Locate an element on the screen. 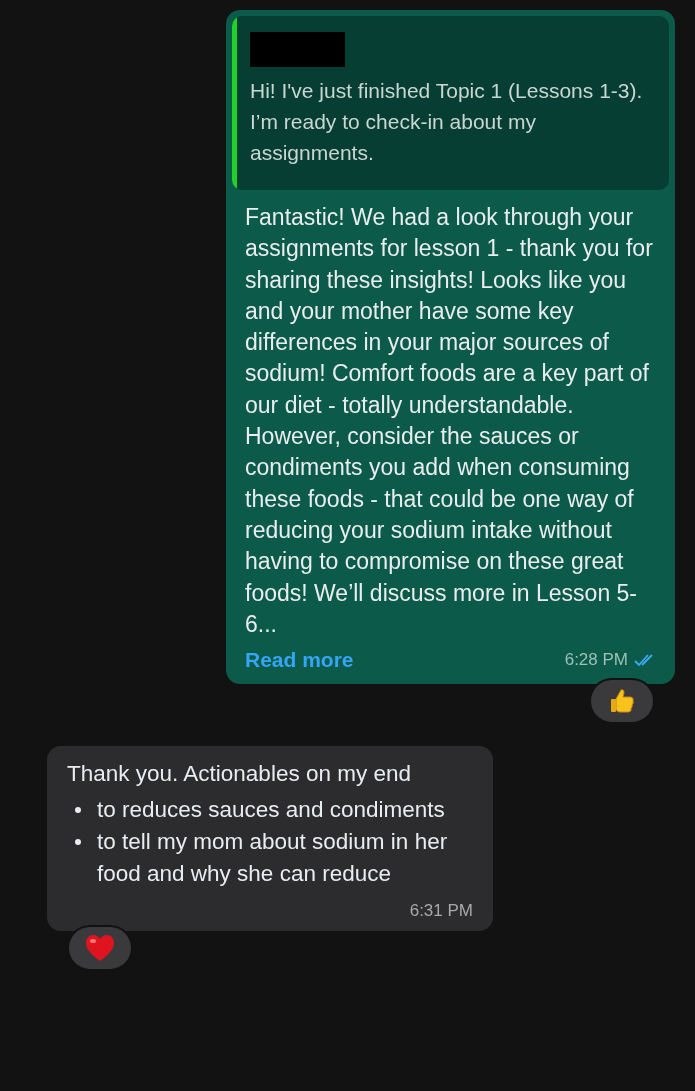  quoted-message: Hi! I've just finished Topic 1 (Lessons 1-3). I’m ready to check-in about my assignments. is located at coordinates (450, 103).